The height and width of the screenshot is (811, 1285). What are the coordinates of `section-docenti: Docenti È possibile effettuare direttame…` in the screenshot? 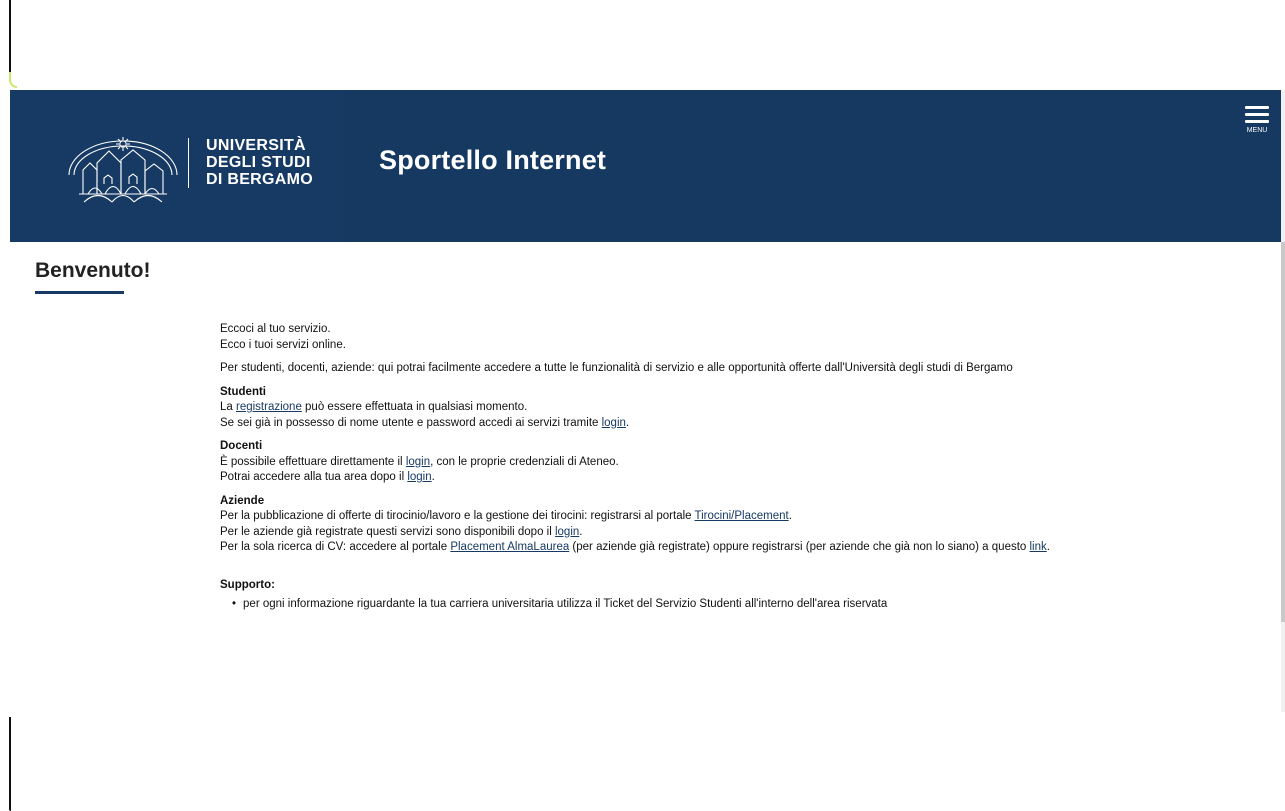 It's located at (660, 462).